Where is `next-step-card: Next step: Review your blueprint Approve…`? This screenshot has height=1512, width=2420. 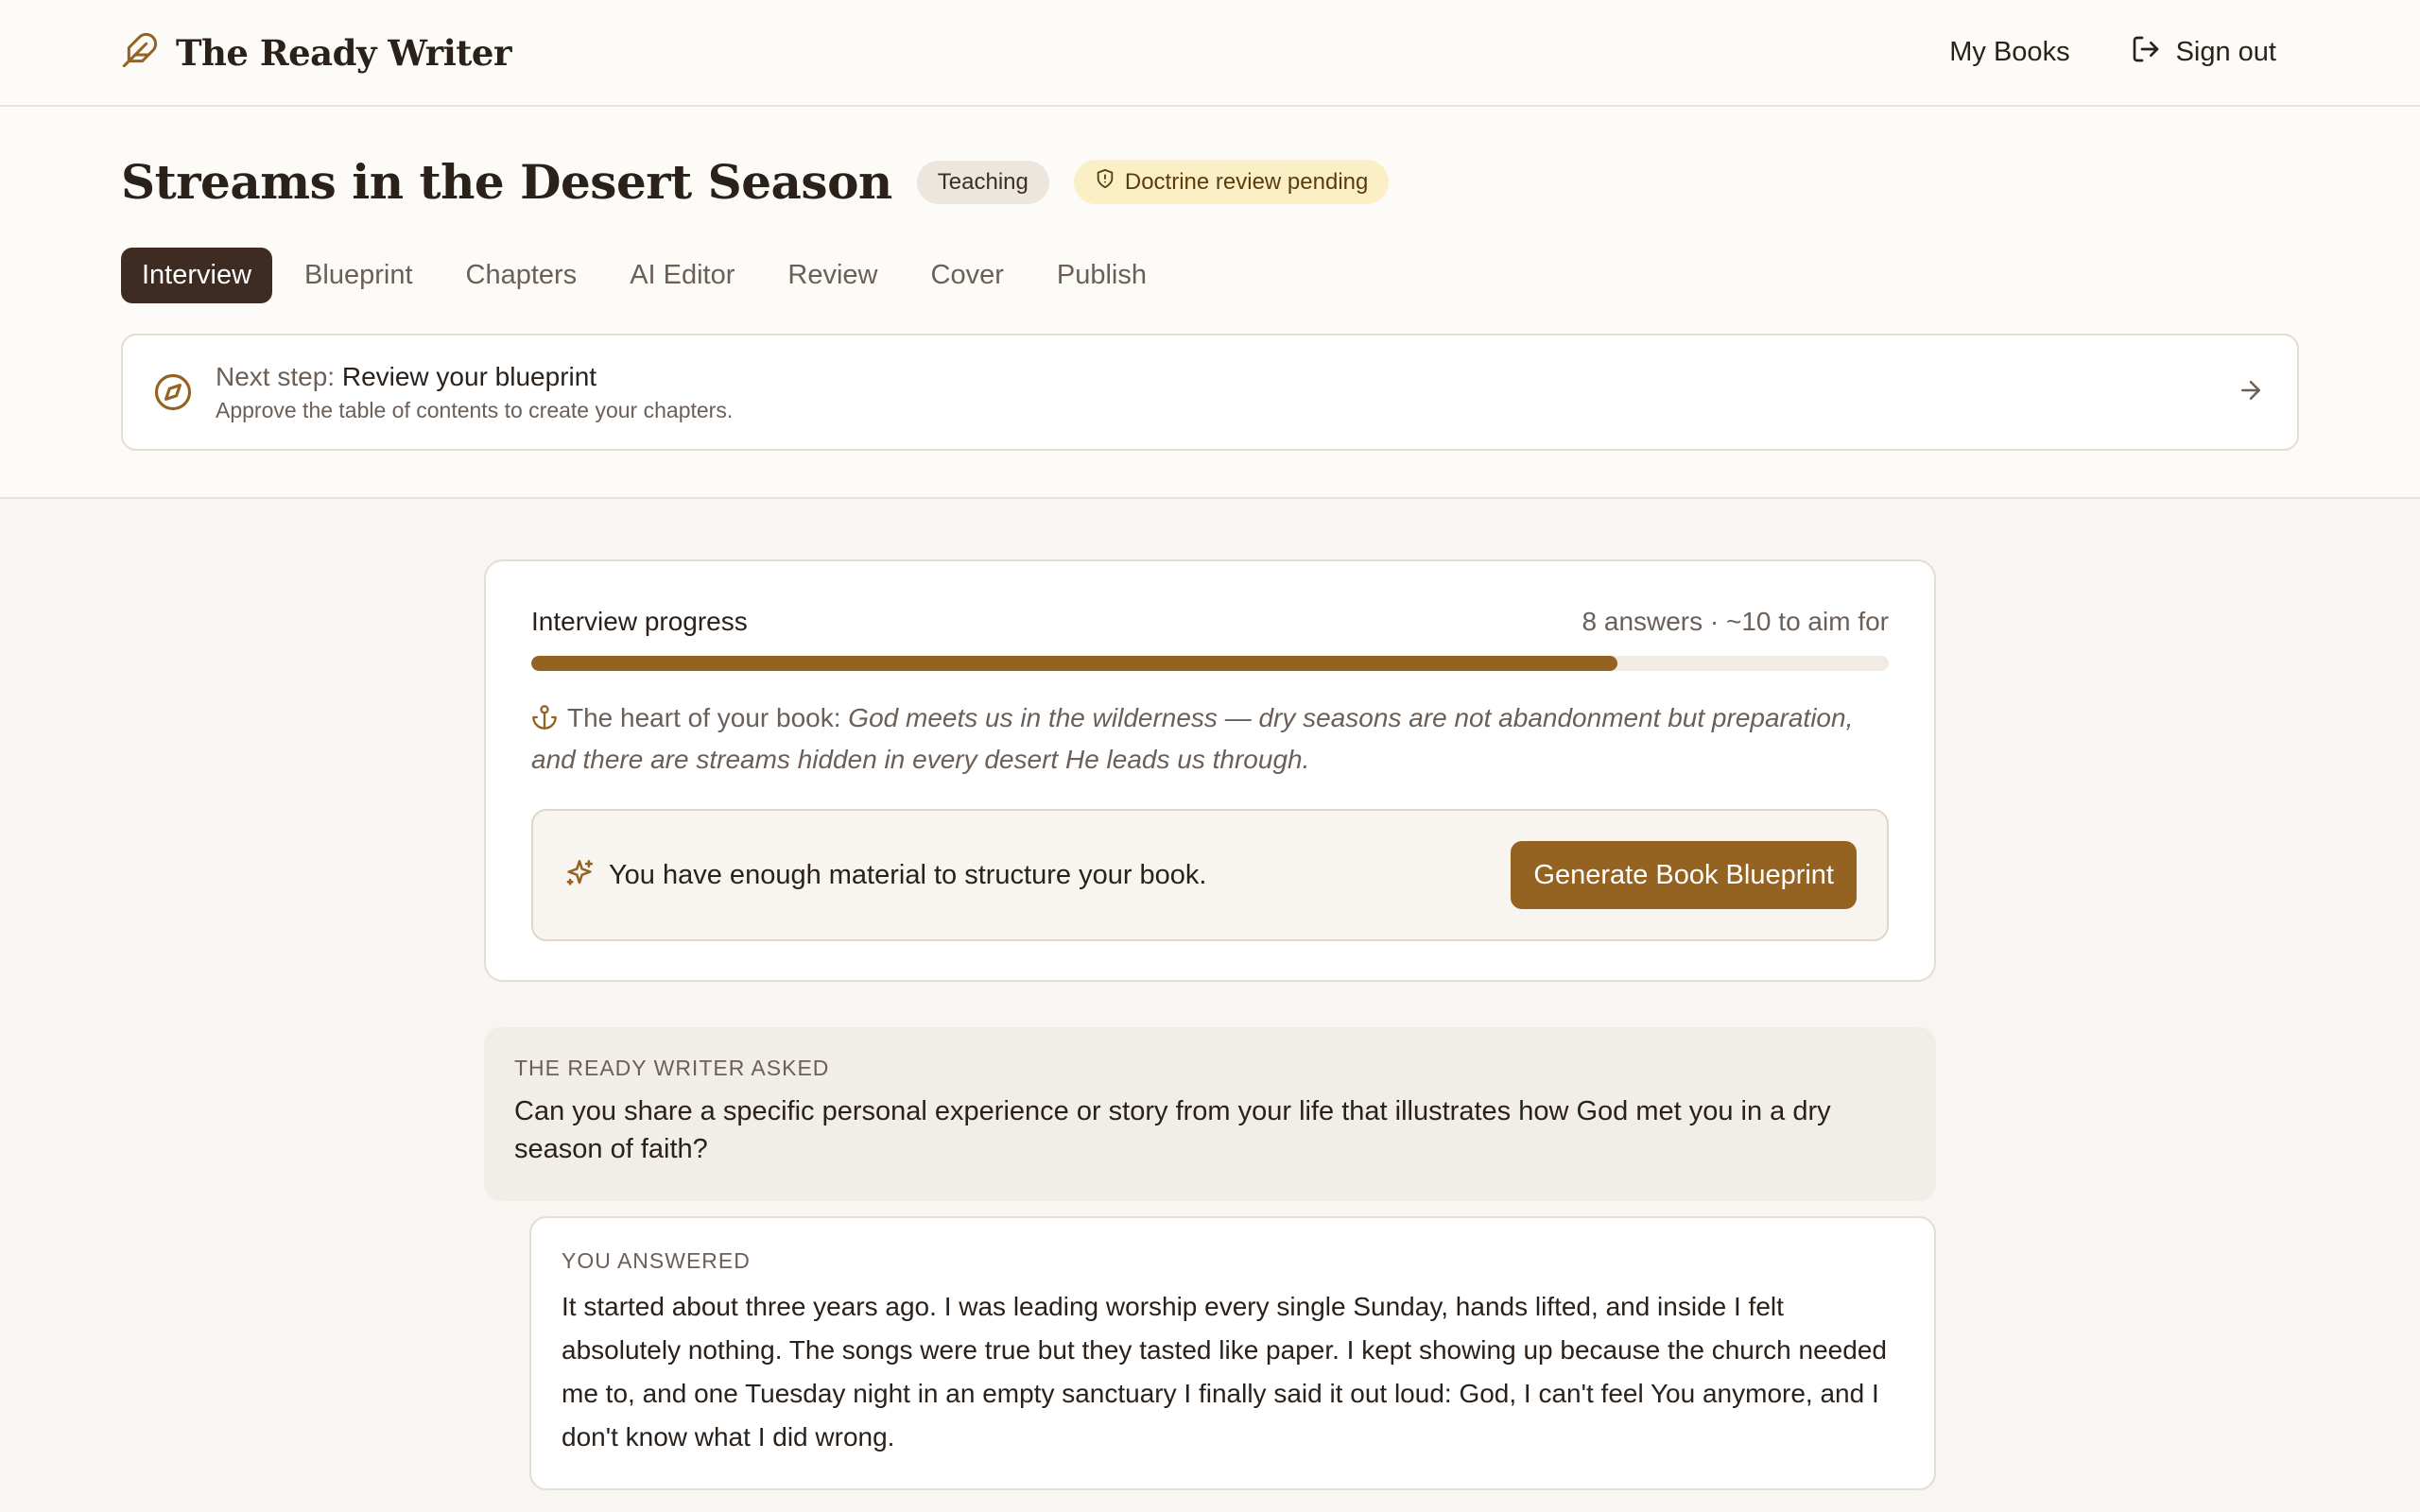
next-step-card: Next step: Review your blueprint Approve… is located at coordinates (1210, 392).